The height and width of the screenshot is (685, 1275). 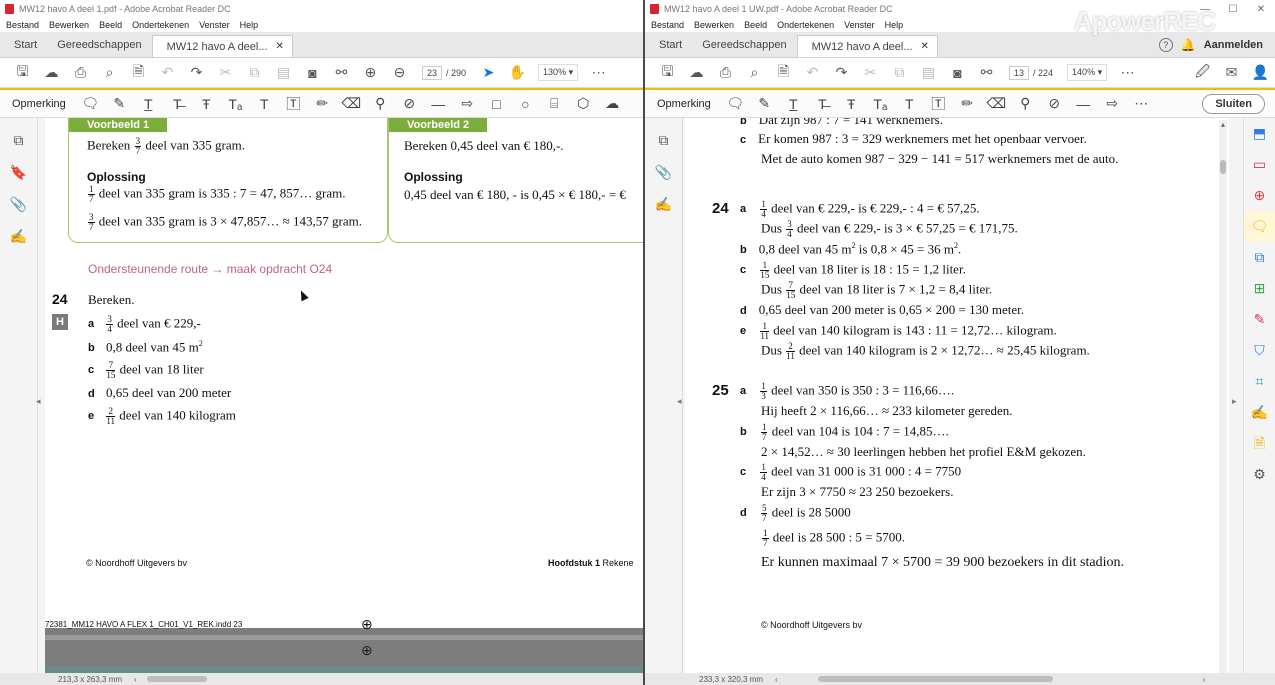 I want to click on search-icon: ⌕, so click(x=109, y=72).